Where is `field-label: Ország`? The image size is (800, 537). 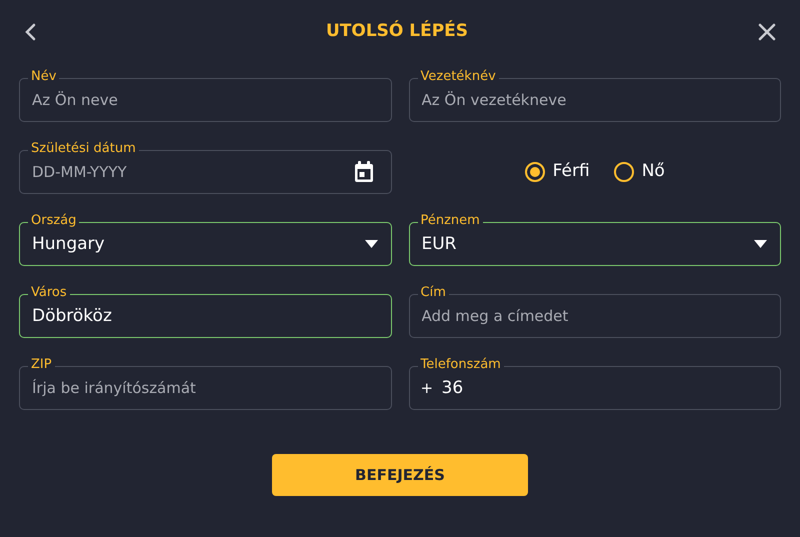 field-label: Ország is located at coordinates (54, 221).